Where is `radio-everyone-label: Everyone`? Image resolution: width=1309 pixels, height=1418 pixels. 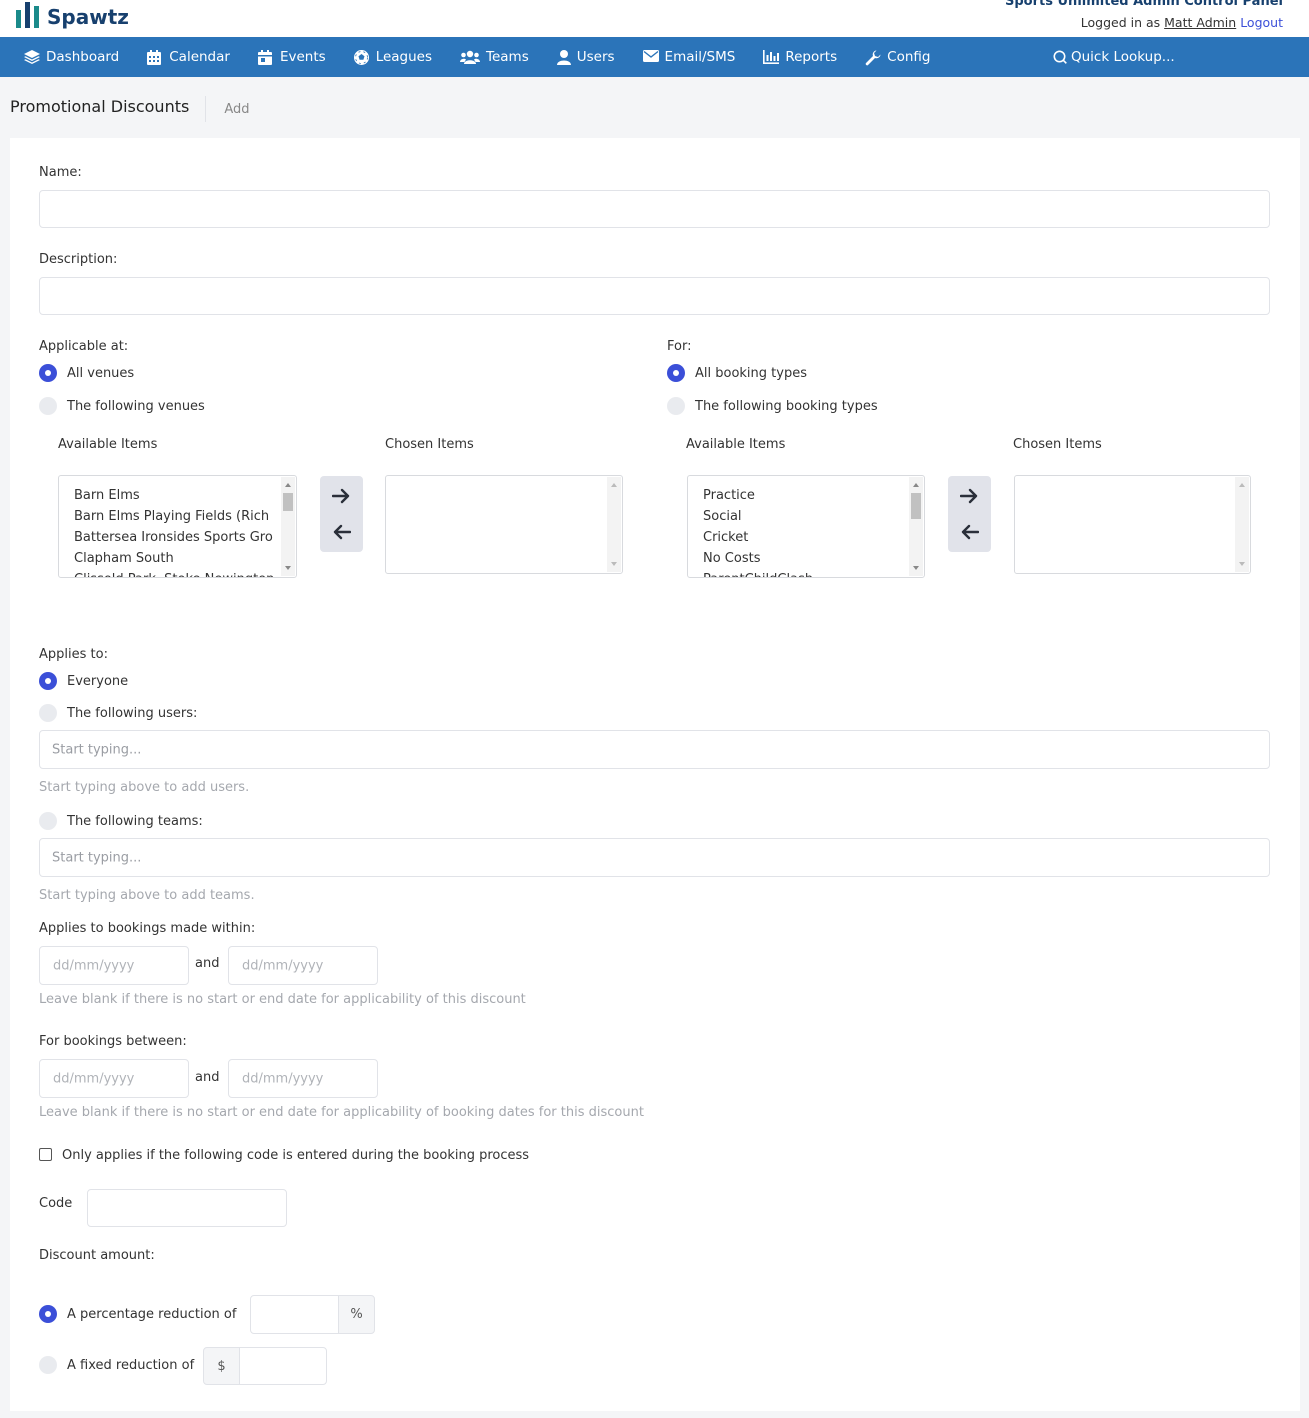 radio-everyone-label: Everyone is located at coordinates (98, 681).